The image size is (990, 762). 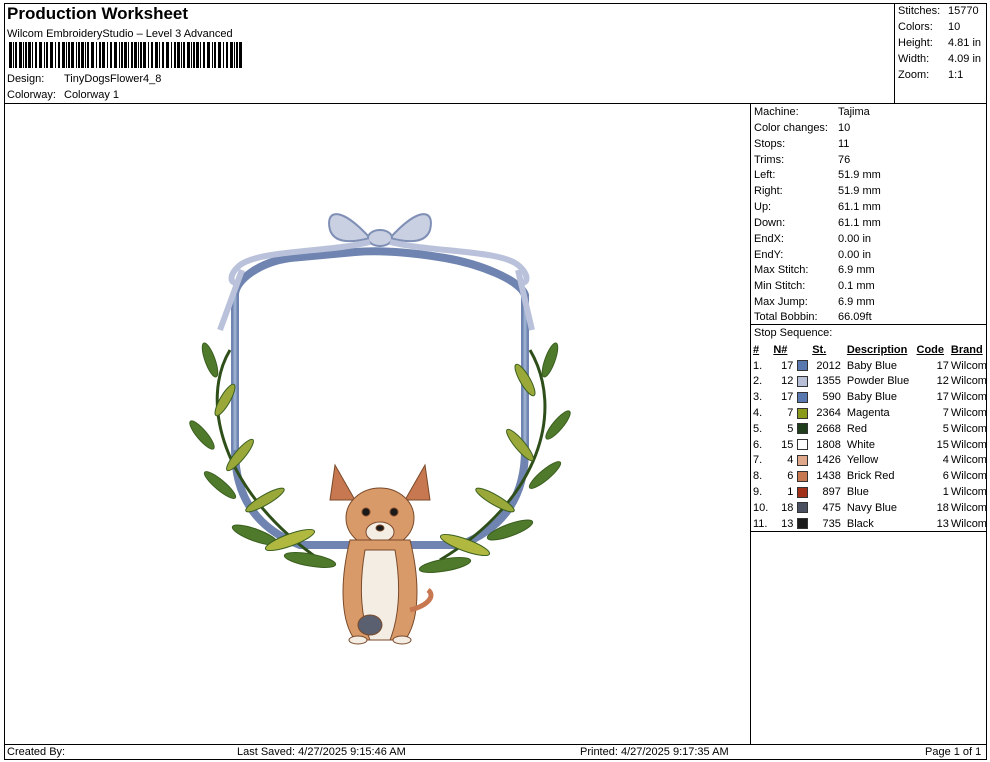 What do you see at coordinates (965, 59) in the screenshot?
I see `summary-value: 4.09 in` at bounding box center [965, 59].